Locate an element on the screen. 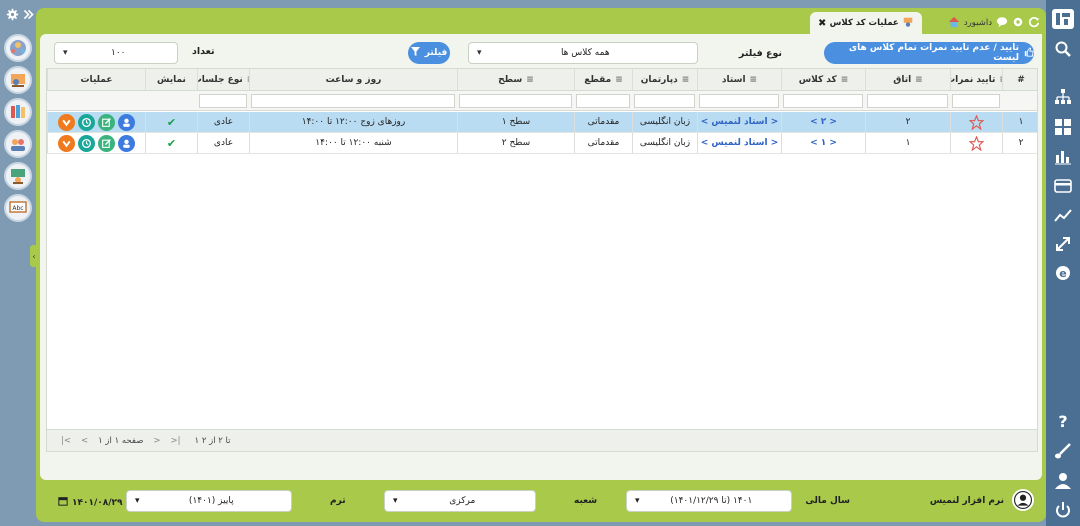 The width and height of the screenshot is (1080, 526). fiscal-year-select: ▾ (تا ۱۴۰۱/۱۲/۲۹) ۱۴۰۱ is located at coordinates (709, 501).